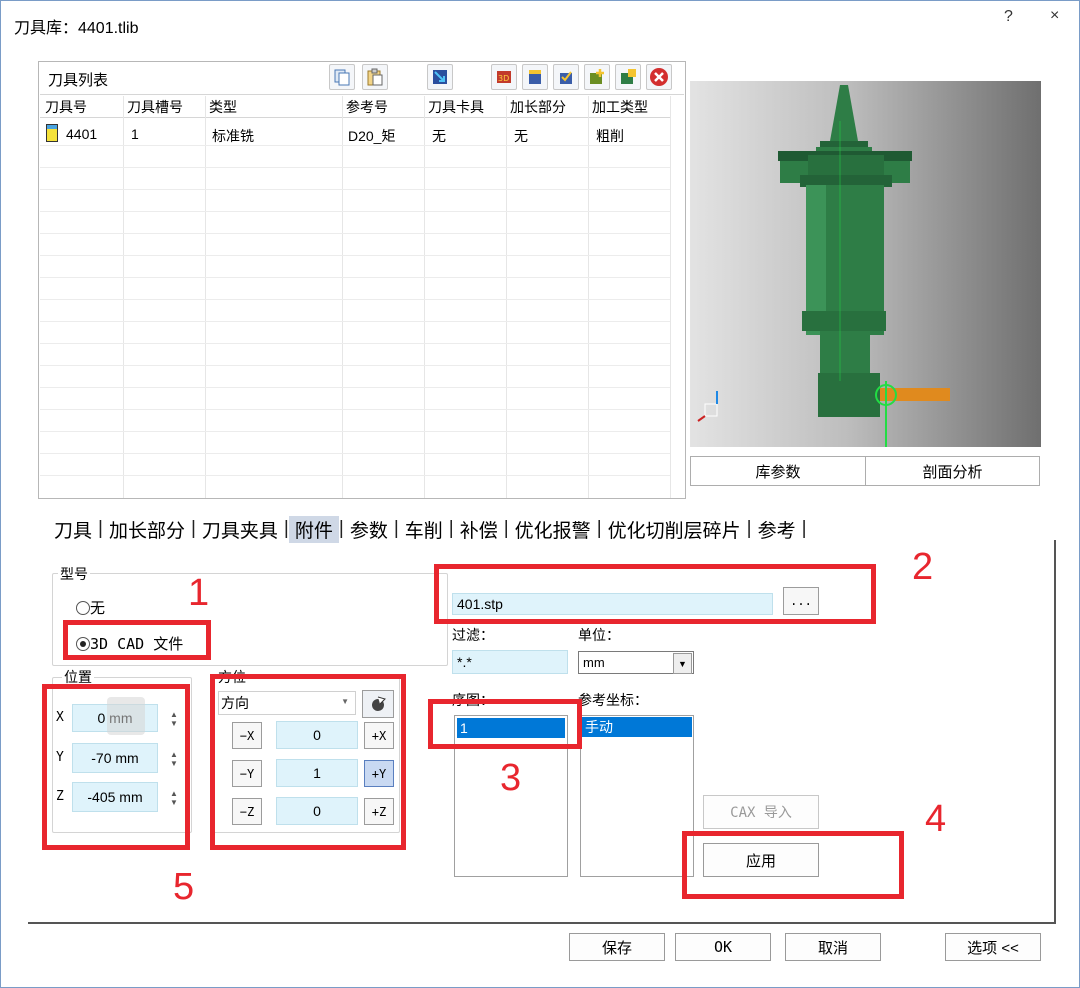 Image resolution: width=1080 pixels, height=988 pixels. What do you see at coordinates (553, 529) in the screenshot?
I see `tab-optimize-alarm: 优化报警` at bounding box center [553, 529].